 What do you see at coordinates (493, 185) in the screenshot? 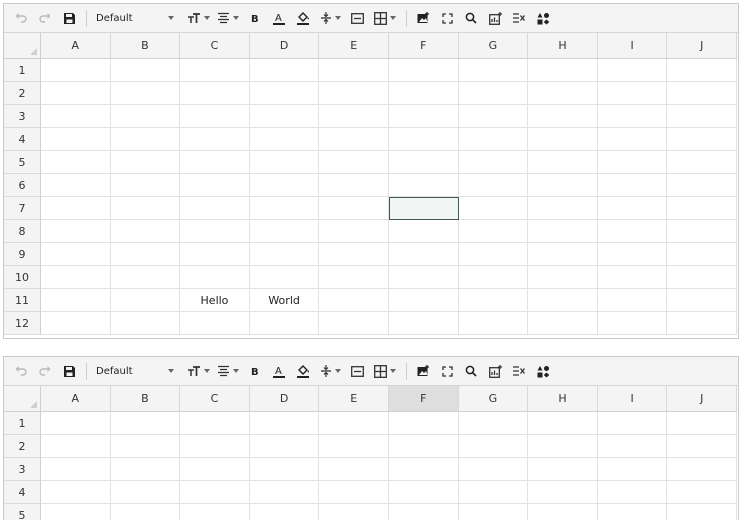
I see `cell-g6` at bounding box center [493, 185].